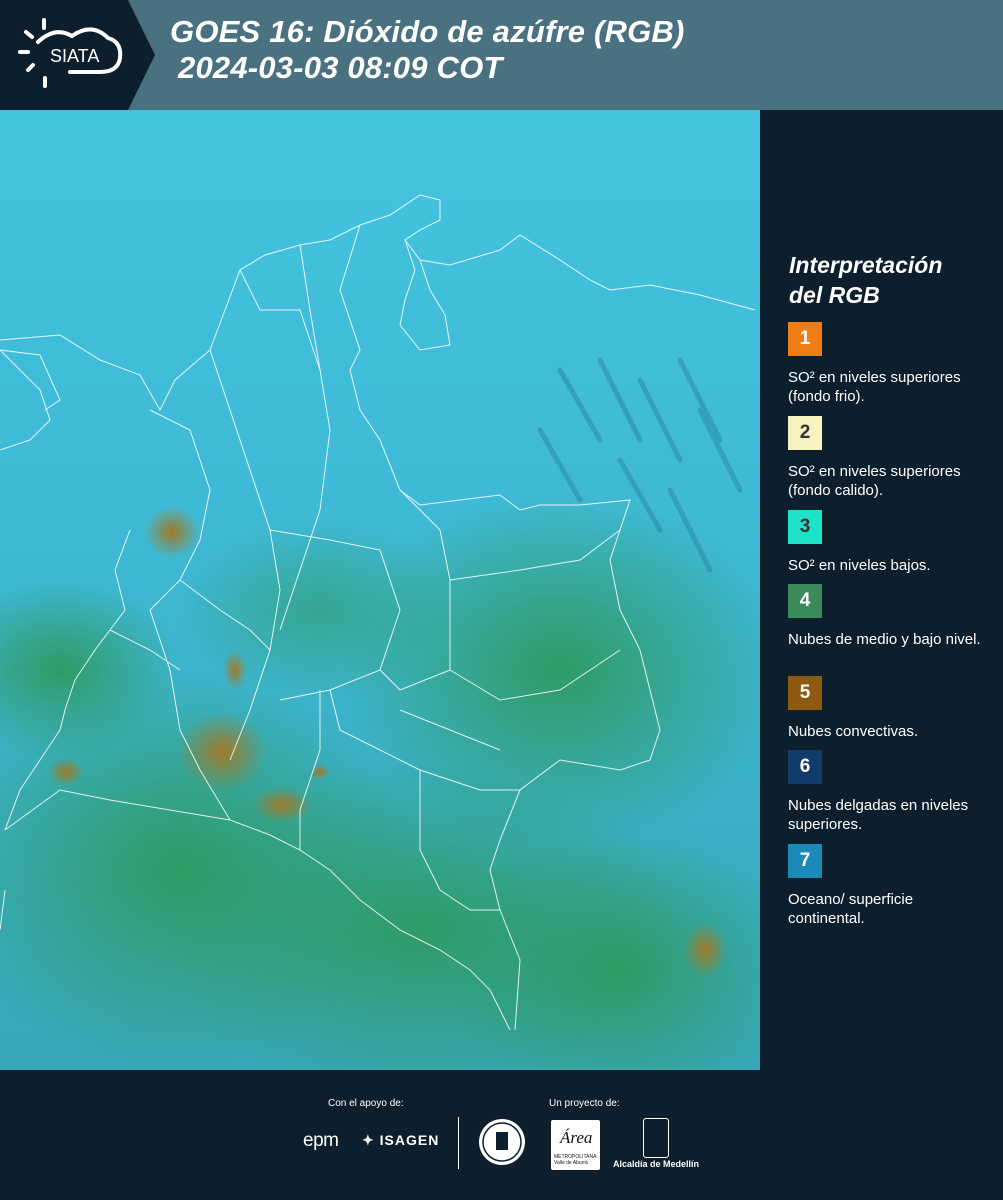 The width and height of the screenshot is (1003, 1200). What do you see at coordinates (368, 1140) in the screenshot?
I see `isagen-icon: ✦` at bounding box center [368, 1140].